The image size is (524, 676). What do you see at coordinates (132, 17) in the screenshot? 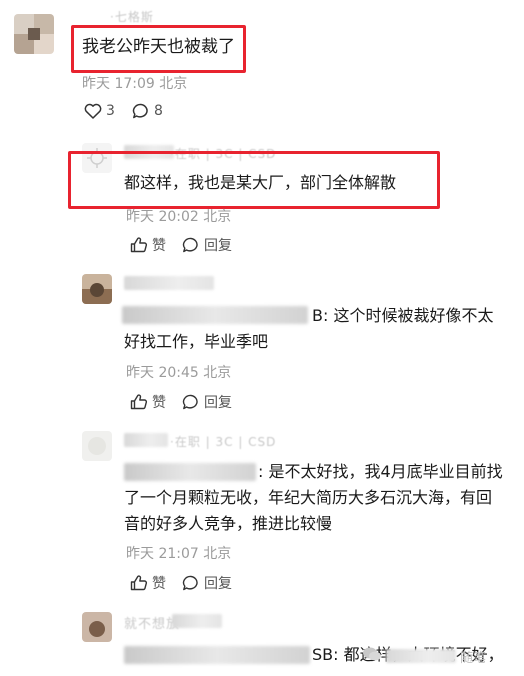
I see `author-name: ·七格斯` at bounding box center [132, 17].